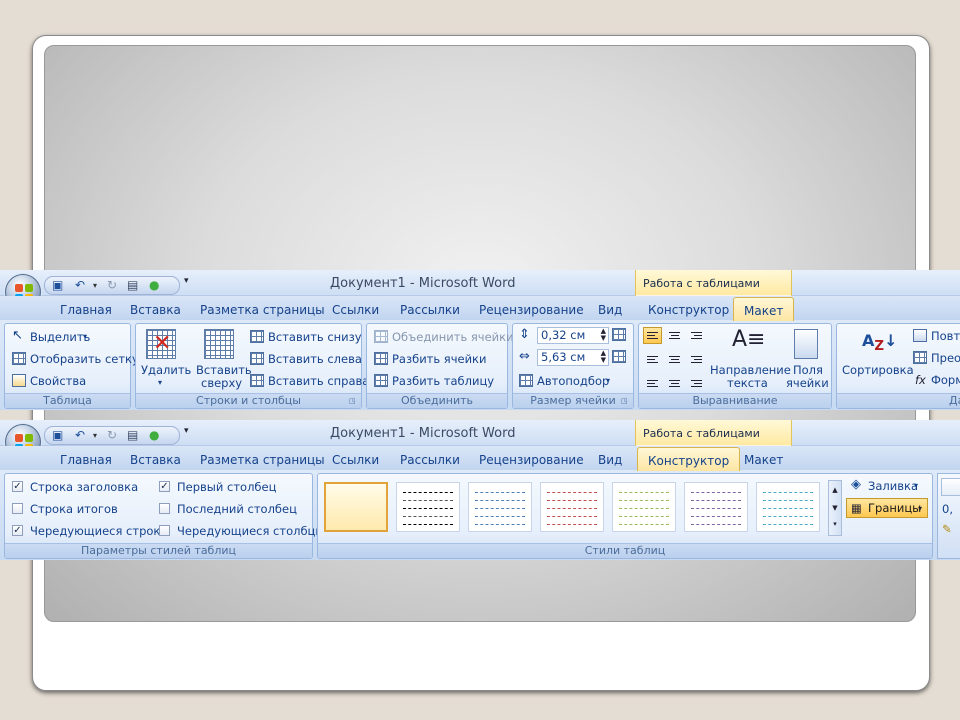  What do you see at coordinates (573, 335) in the screenshot?
I see `row-height-input: 0,32 см ▲ ▼` at bounding box center [573, 335].